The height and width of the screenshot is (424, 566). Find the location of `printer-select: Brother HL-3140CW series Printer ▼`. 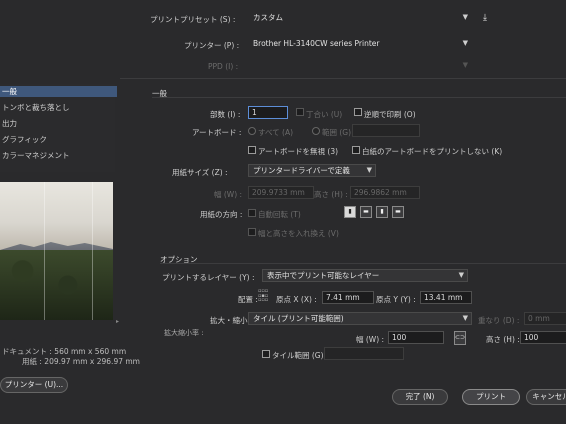

printer-select: Brother HL-3140CW series Printer ▼ is located at coordinates (360, 43).